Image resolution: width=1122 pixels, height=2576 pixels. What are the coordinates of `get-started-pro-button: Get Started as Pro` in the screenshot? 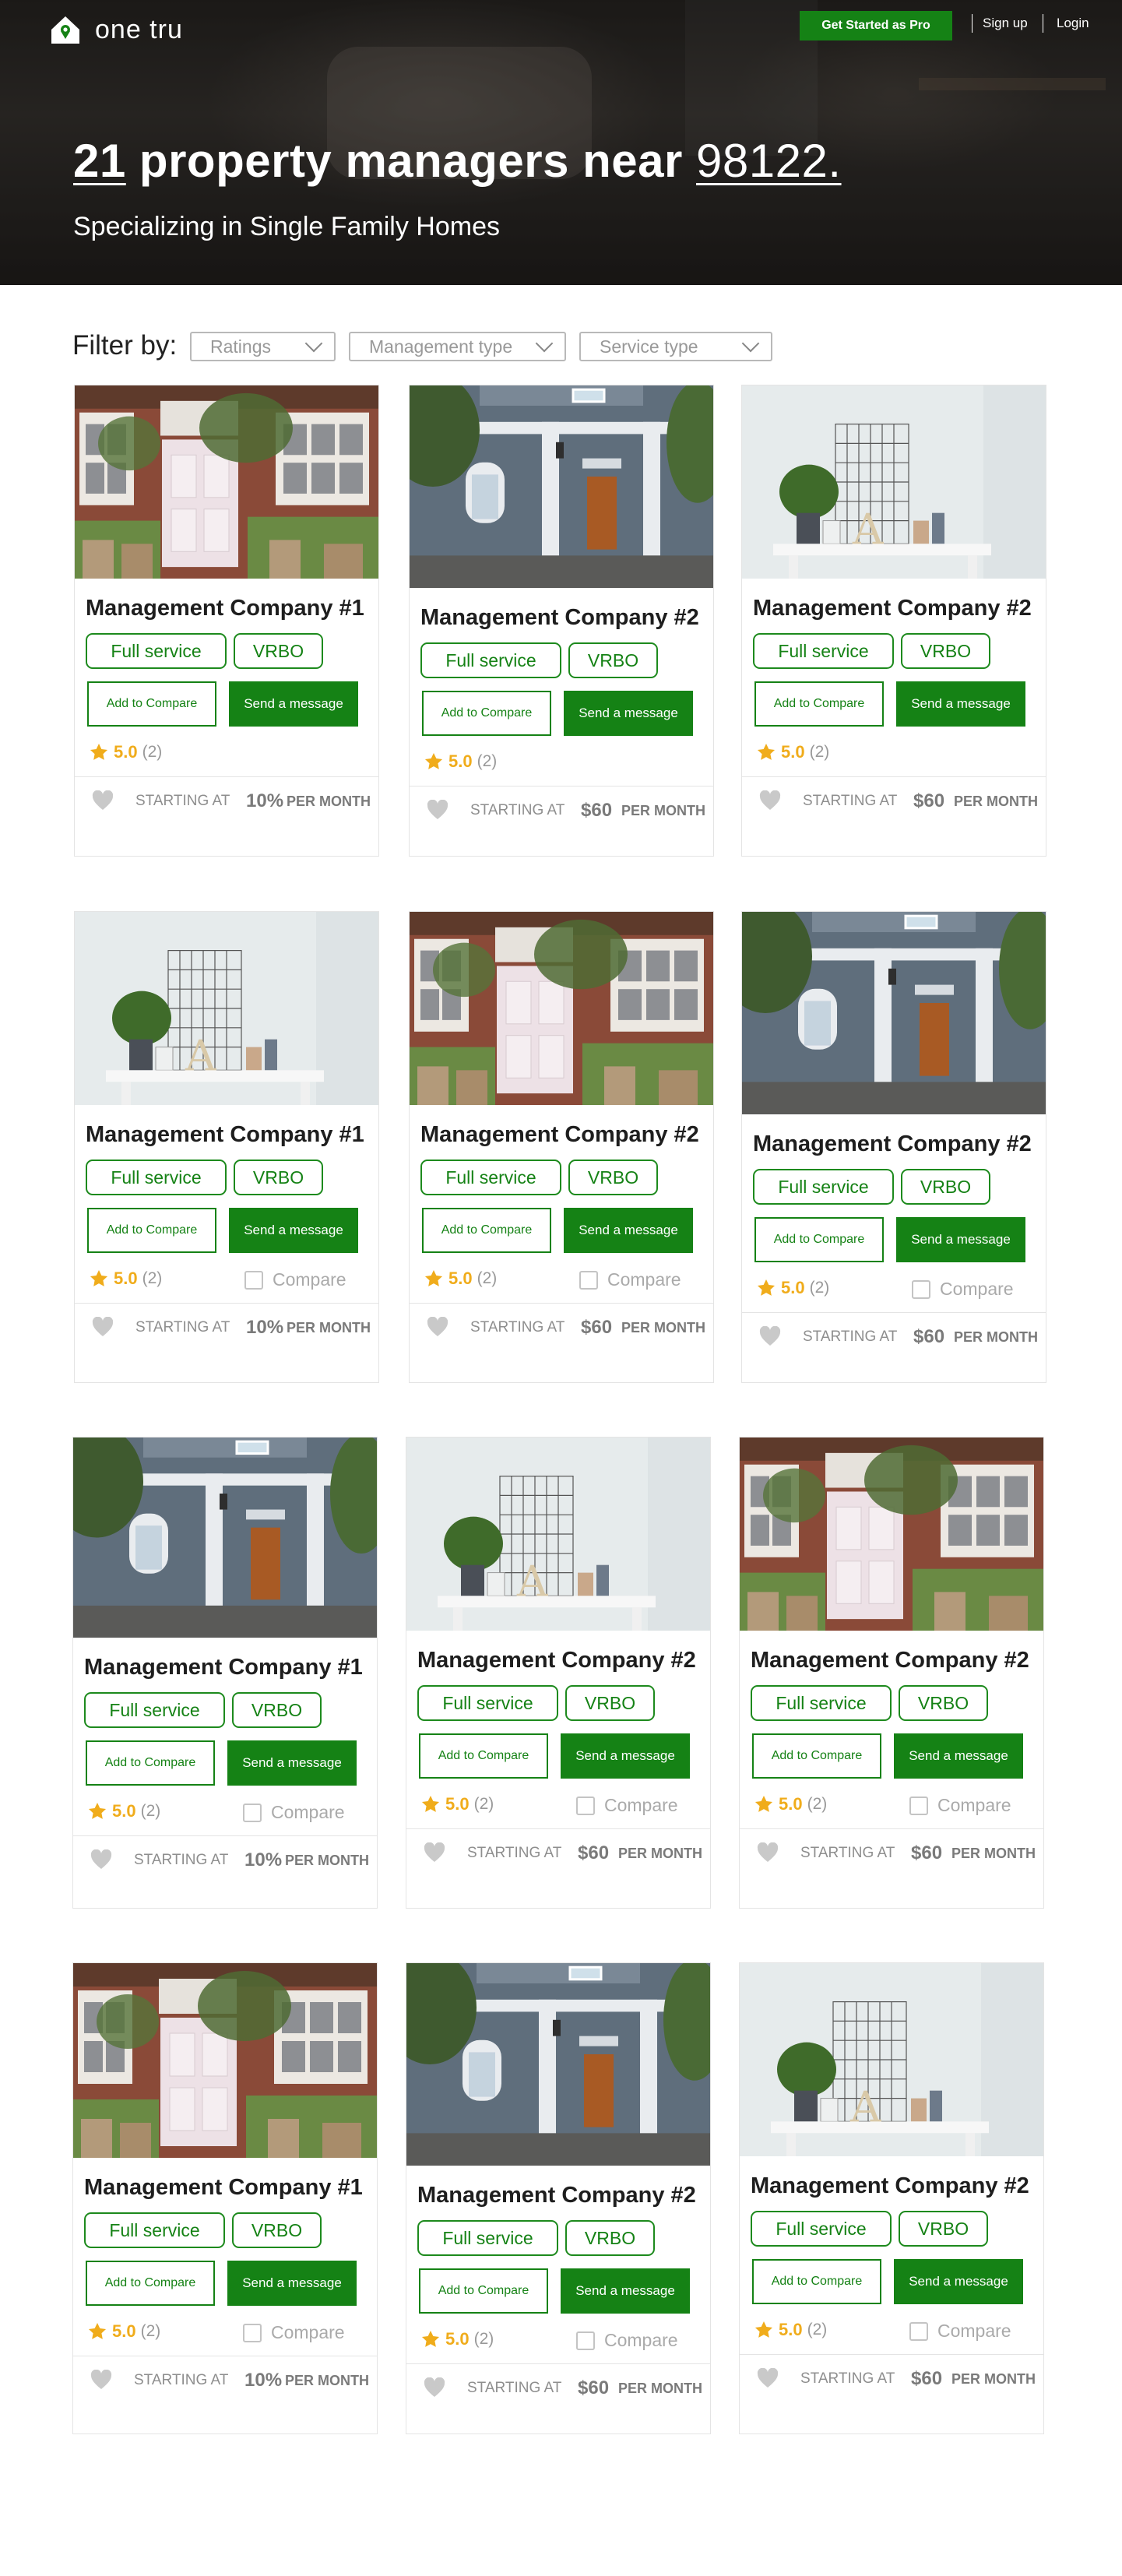 It's located at (876, 25).